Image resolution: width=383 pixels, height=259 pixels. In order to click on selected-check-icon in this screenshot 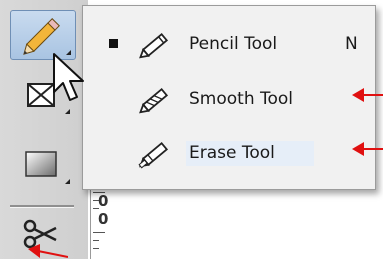, I will do `click(113, 43)`.